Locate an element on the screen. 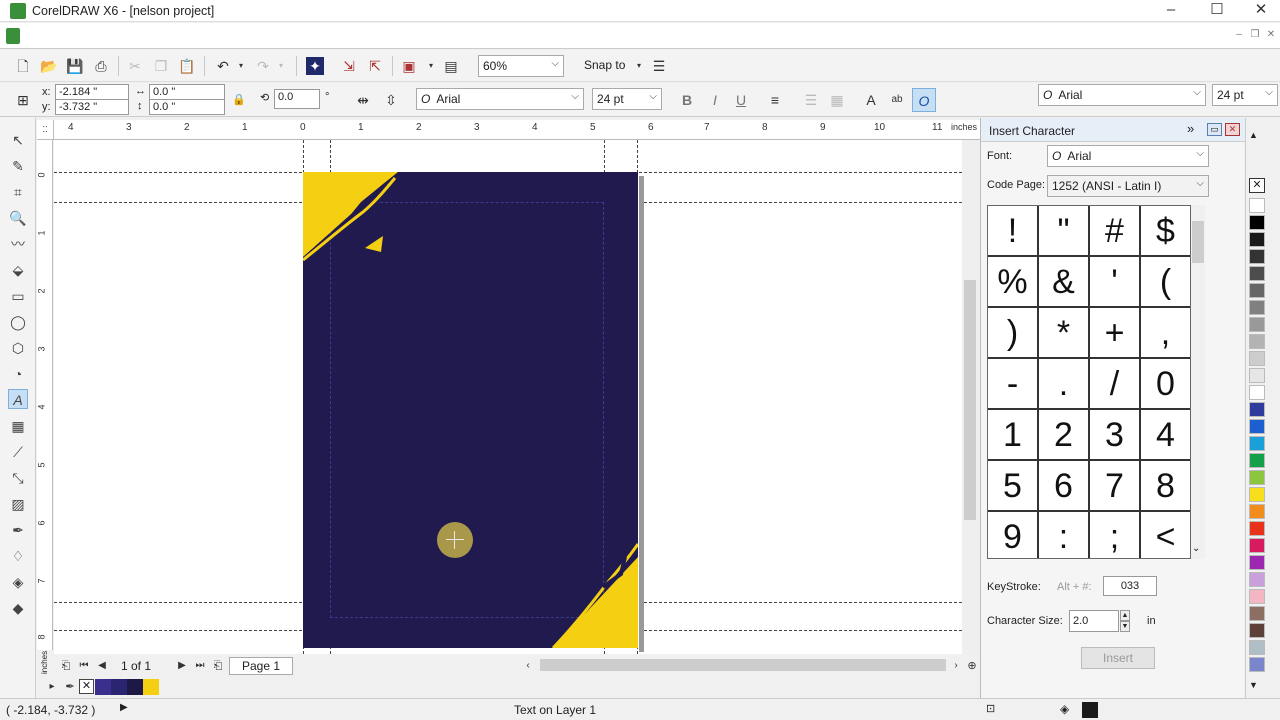 The height and width of the screenshot is (720, 1280). no-color-swatch: ✕ is located at coordinates (86, 686).